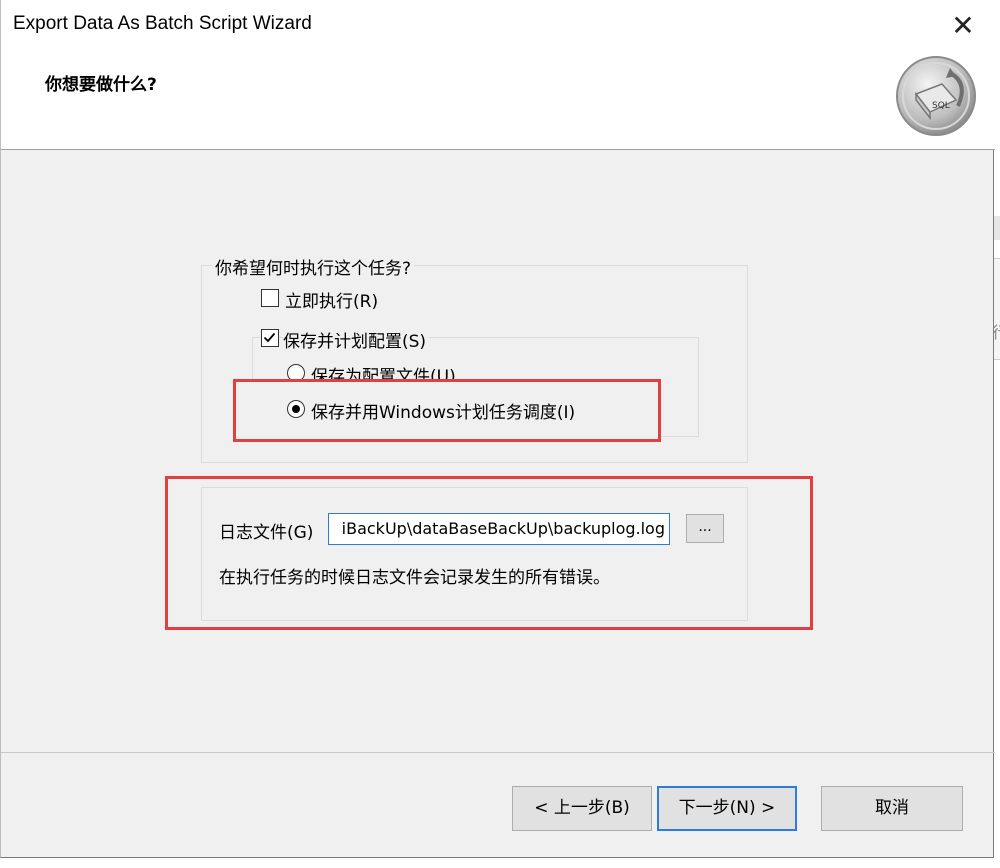 The width and height of the screenshot is (1000, 868). I want to click on schedule-group-title: 你希望何时执行这个任务?, so click(313, 266).